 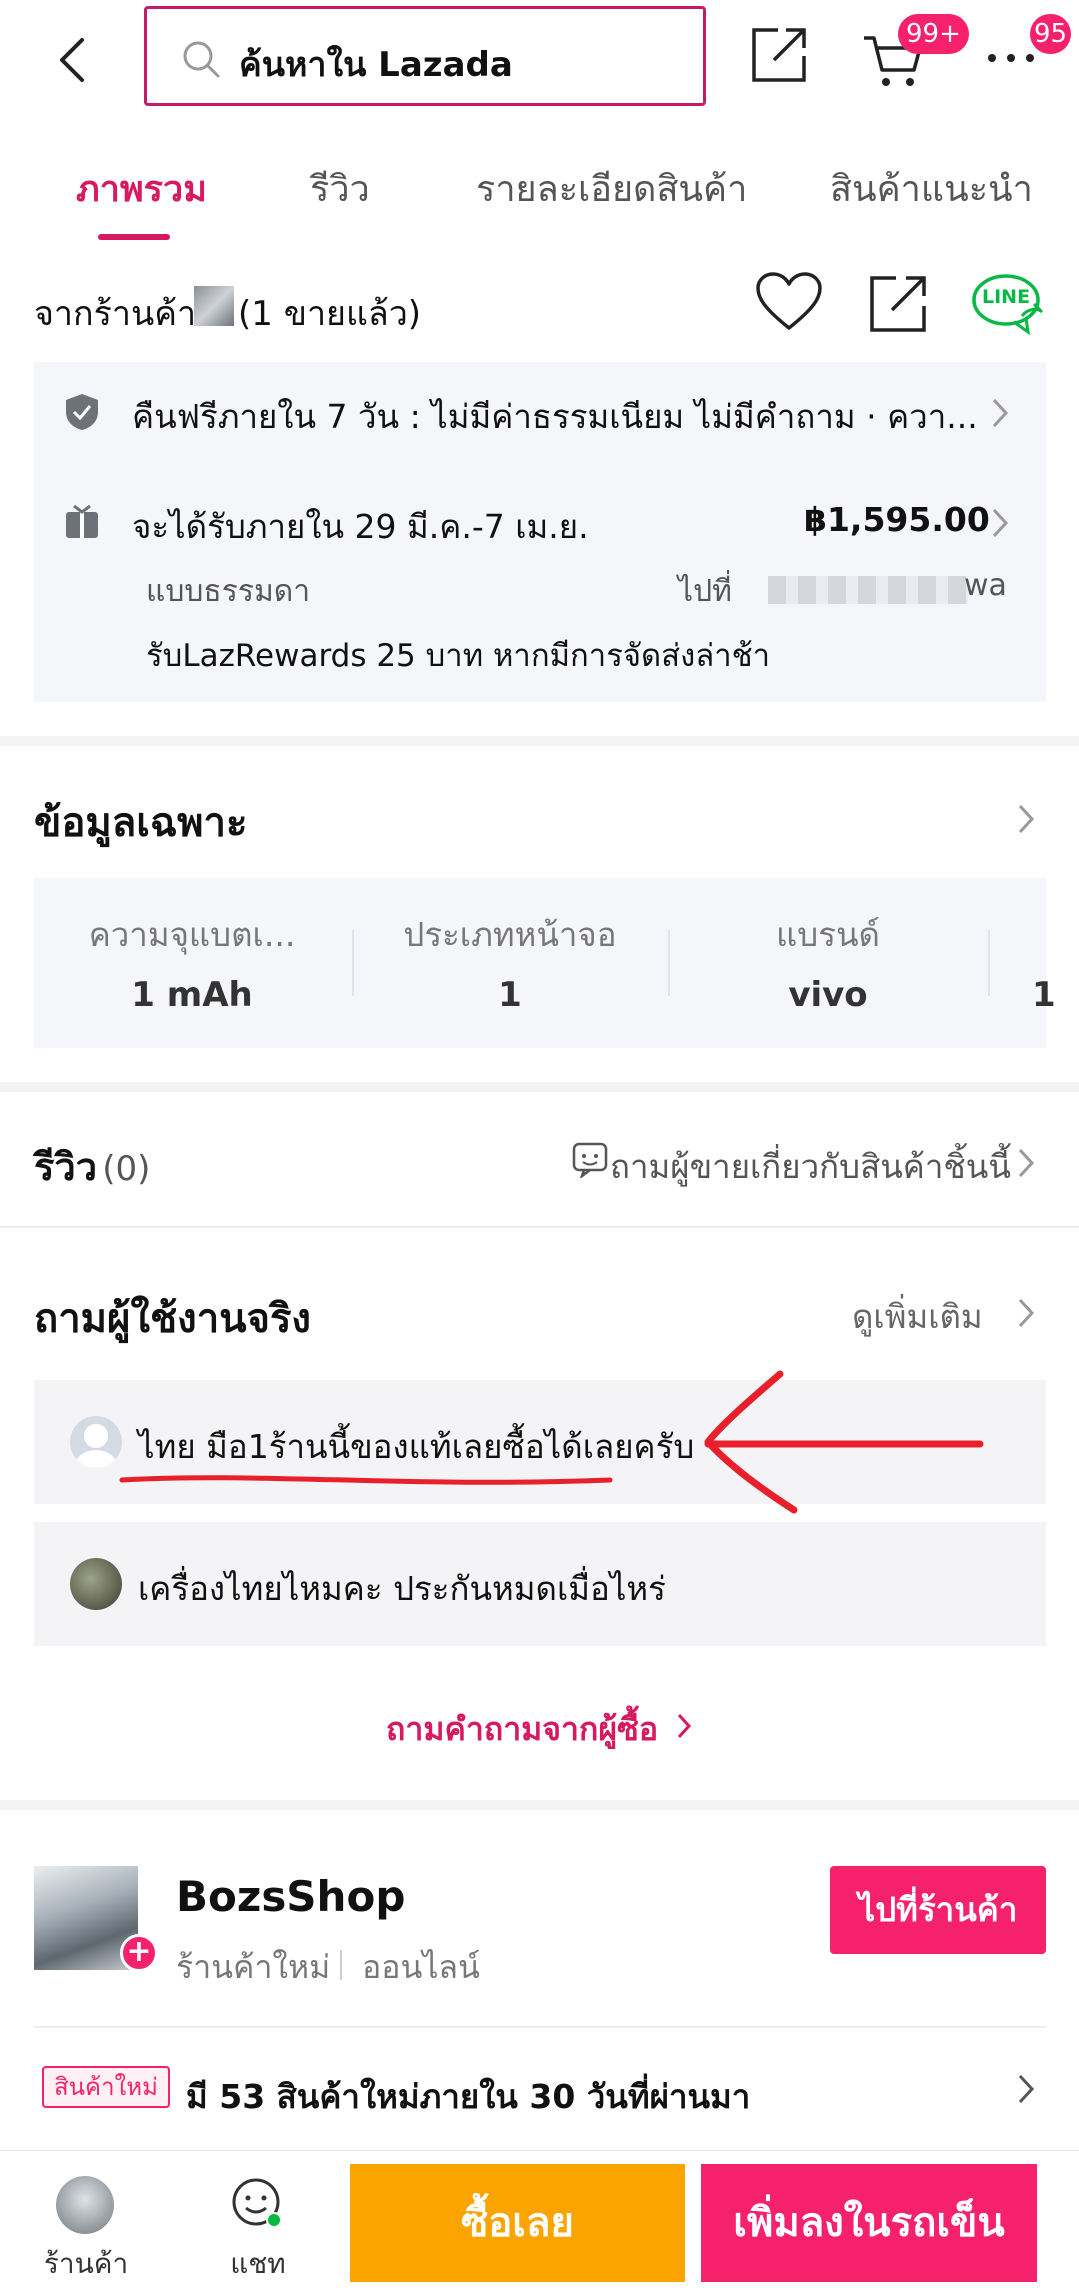 What do you see at coordinates (96, 1584) in the screenshot?
I see `avatar` at bounding box center [96, 1584].